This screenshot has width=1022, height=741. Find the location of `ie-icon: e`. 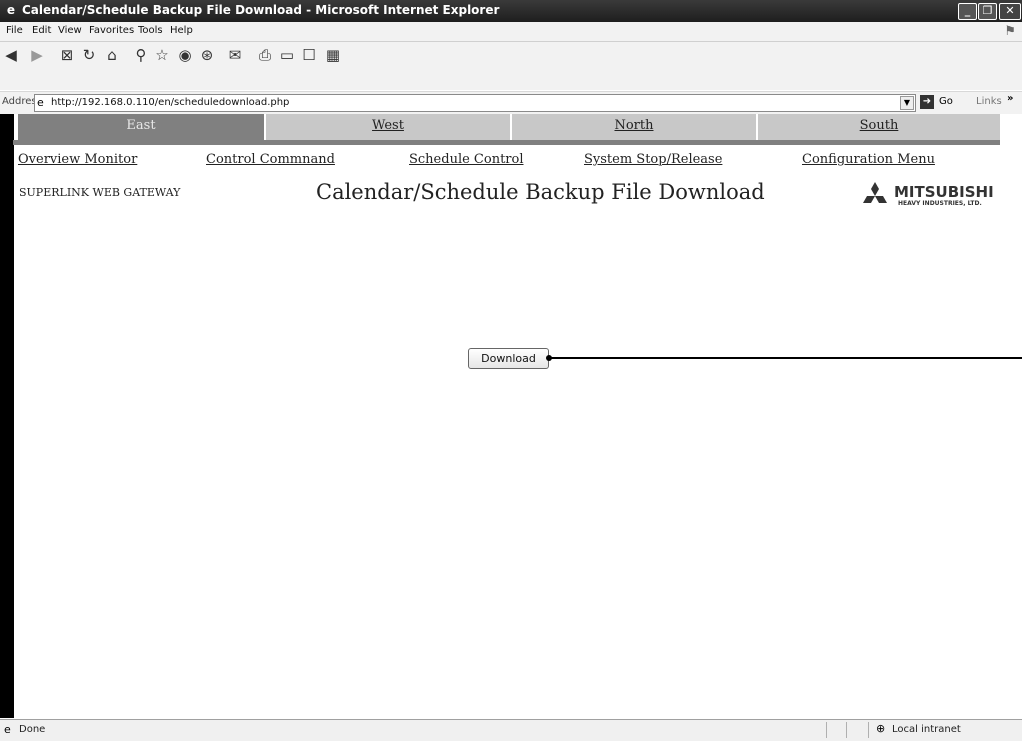

ie-icon: e is located at coordinates (11, 10).